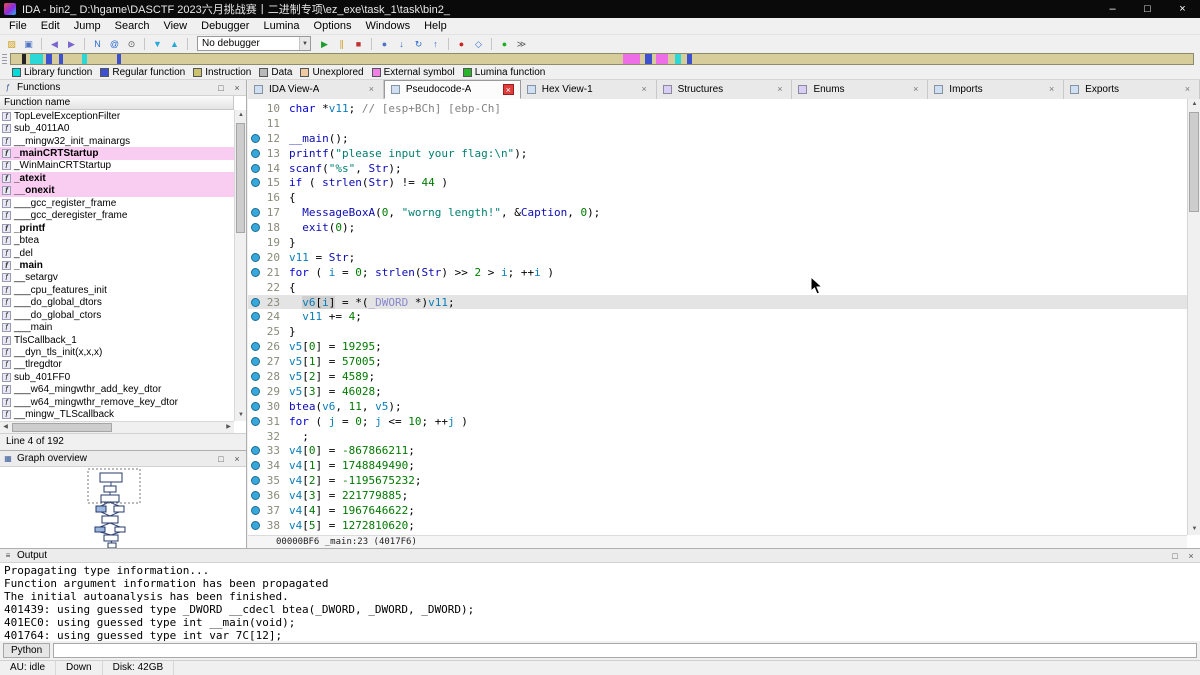  What do you see at coordinates (225, 26) in the screenshot?
I see `menu-debugger: Debugger` at bounding box center [225, 26].